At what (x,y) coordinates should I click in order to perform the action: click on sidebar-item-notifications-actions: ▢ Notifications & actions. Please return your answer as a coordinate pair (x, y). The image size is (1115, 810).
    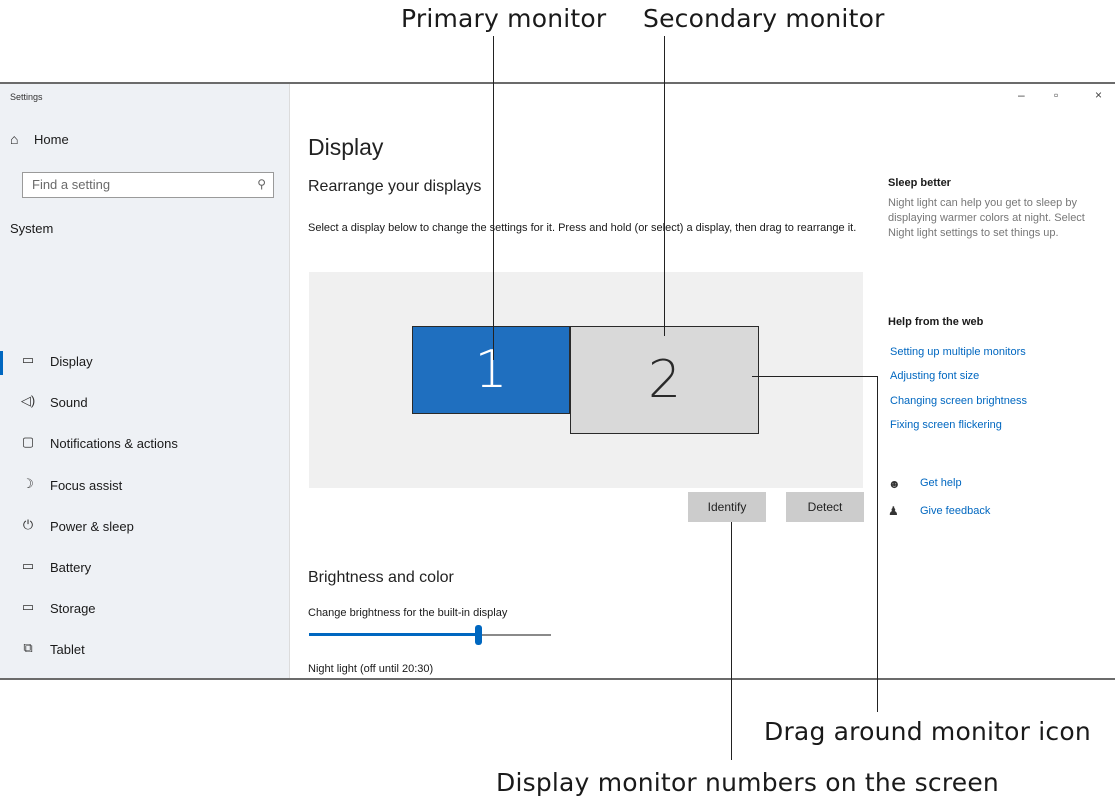
    Looking at the image, I should click on (144, 444).